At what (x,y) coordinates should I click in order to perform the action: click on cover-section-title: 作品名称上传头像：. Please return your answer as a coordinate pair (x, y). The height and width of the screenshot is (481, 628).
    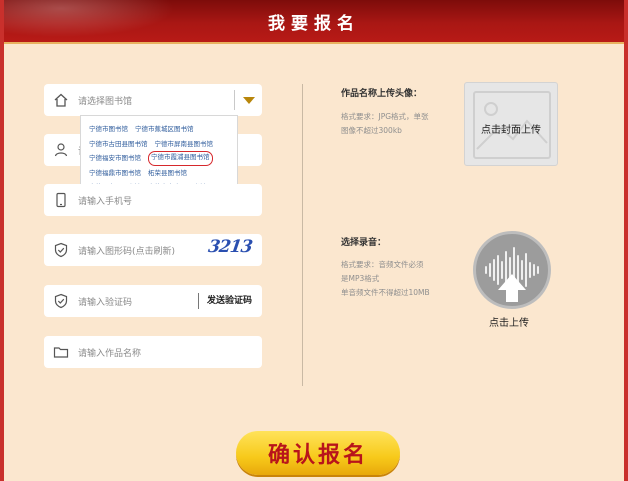
    Looking at the image, I should click on (382, 94).